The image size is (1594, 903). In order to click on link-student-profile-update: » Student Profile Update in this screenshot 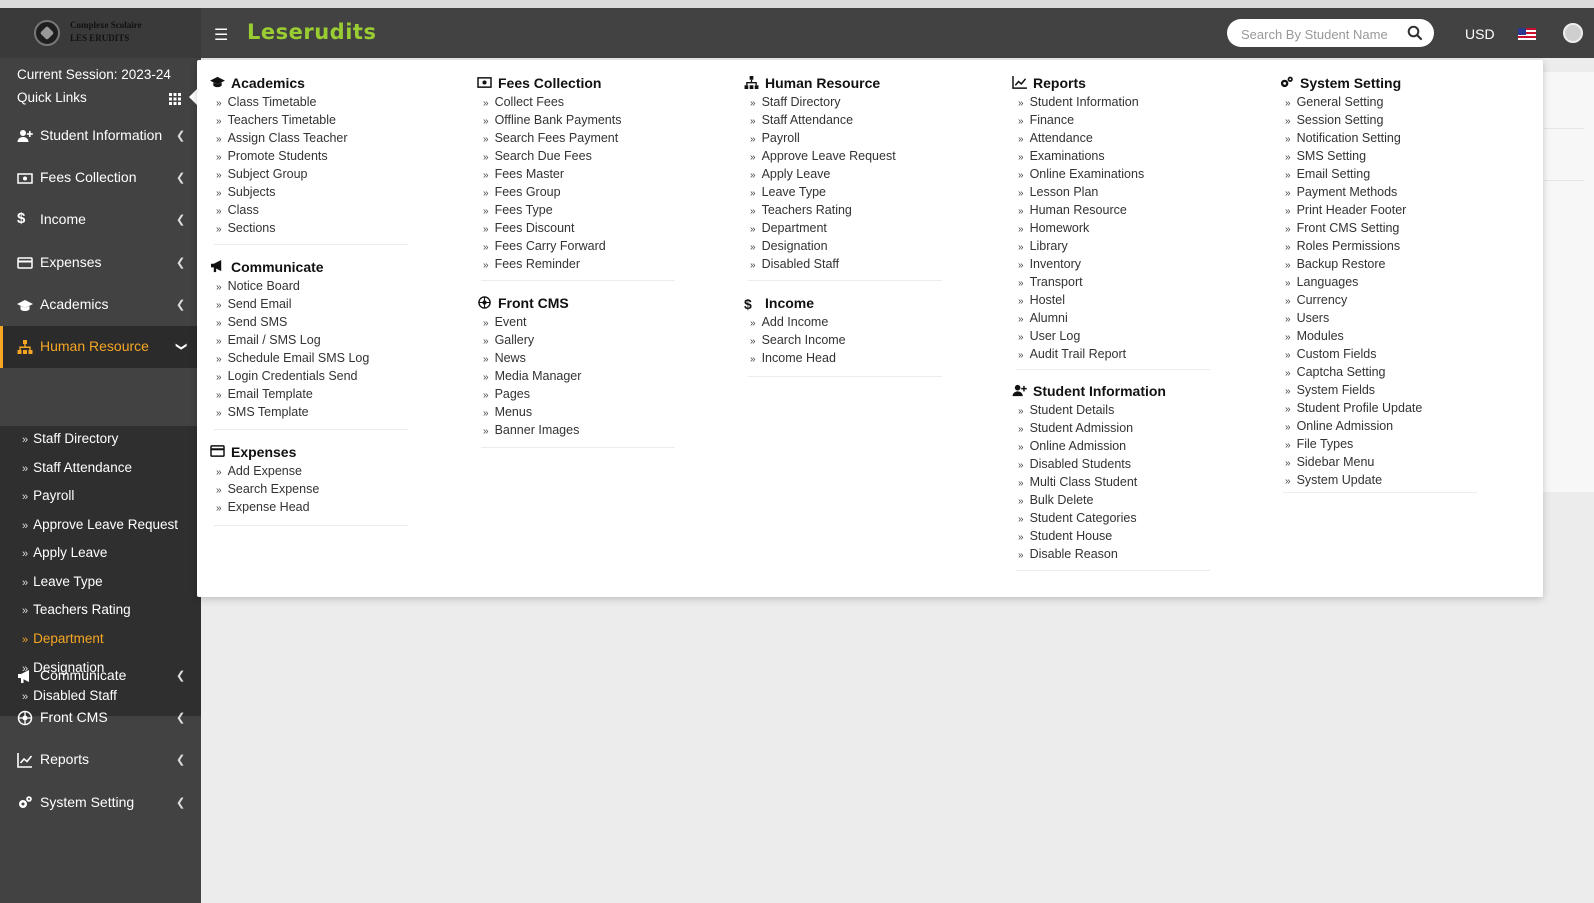, I will do `click(1353, 408)`.